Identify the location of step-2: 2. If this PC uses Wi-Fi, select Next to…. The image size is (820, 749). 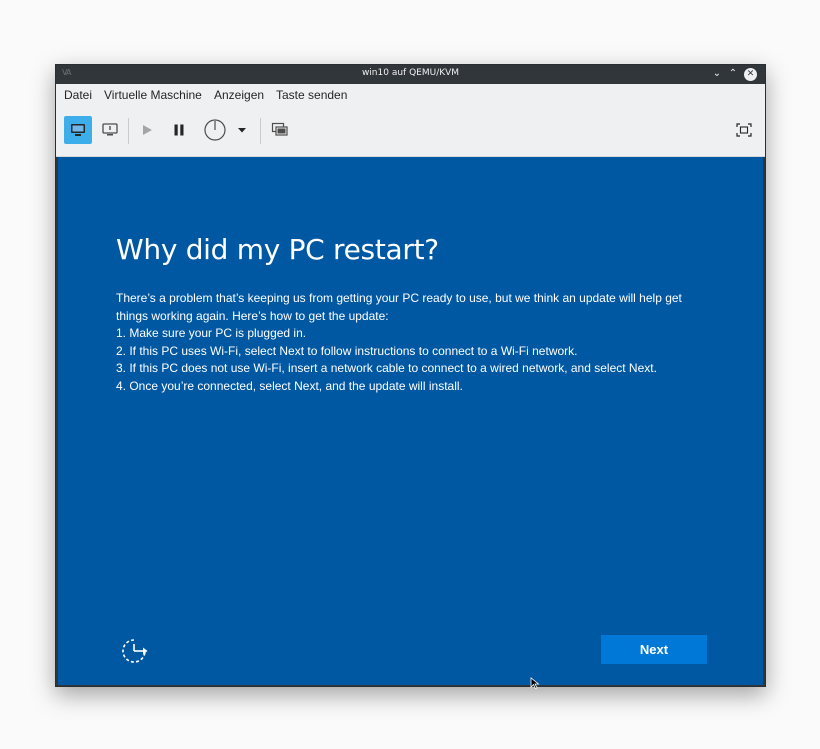
(347, 350).